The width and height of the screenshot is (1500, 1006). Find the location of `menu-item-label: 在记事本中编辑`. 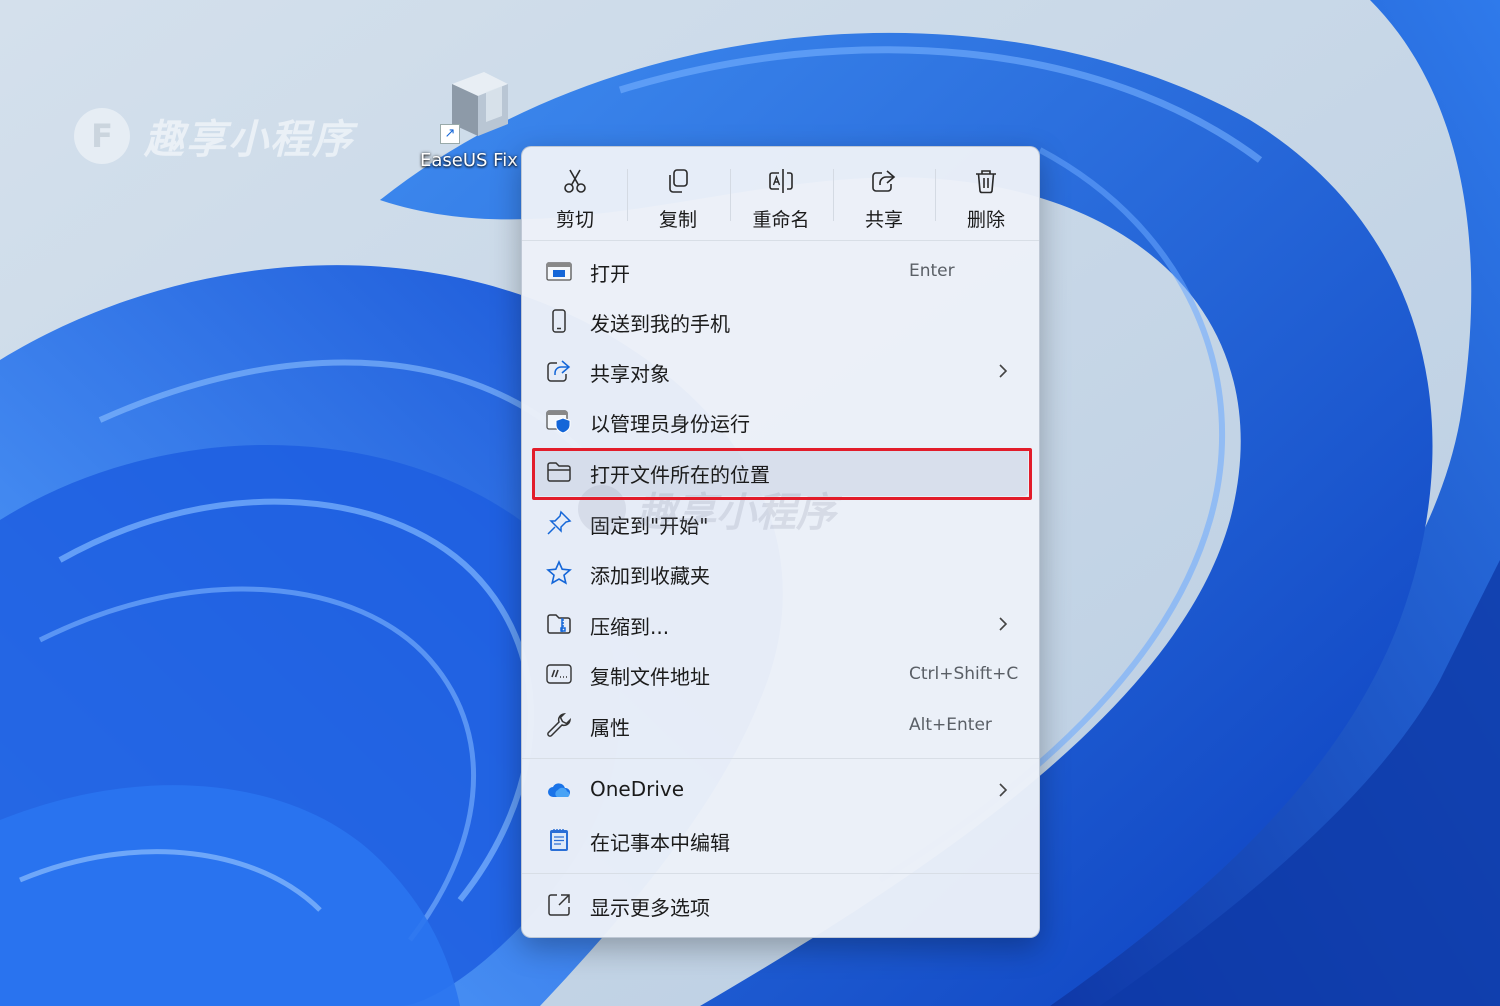

menu-item-label: 在记事本中编辑 is located at coordinates (660, 843).